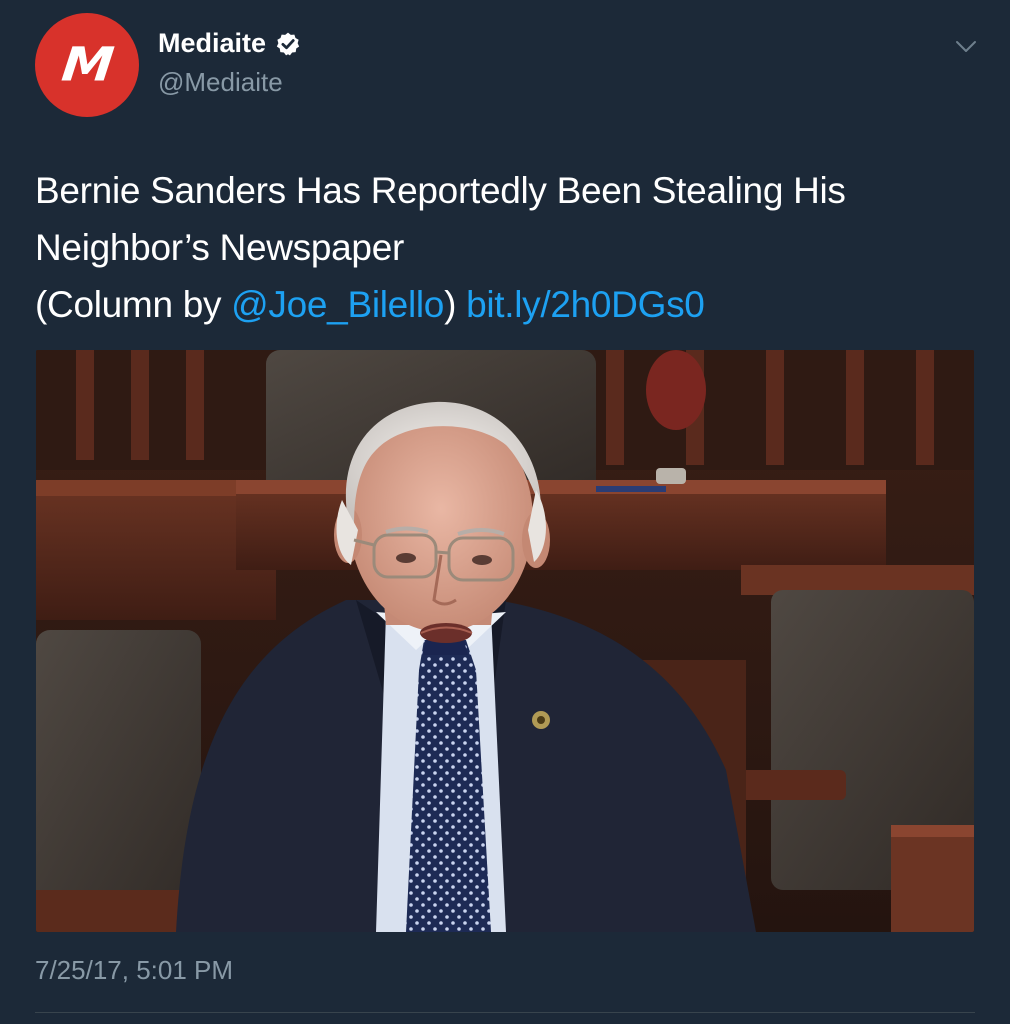 Image resolution: width=1010 pixels, height=1024 pixels. I want to click on author-name-row: Mediaite, so click(229, 43).